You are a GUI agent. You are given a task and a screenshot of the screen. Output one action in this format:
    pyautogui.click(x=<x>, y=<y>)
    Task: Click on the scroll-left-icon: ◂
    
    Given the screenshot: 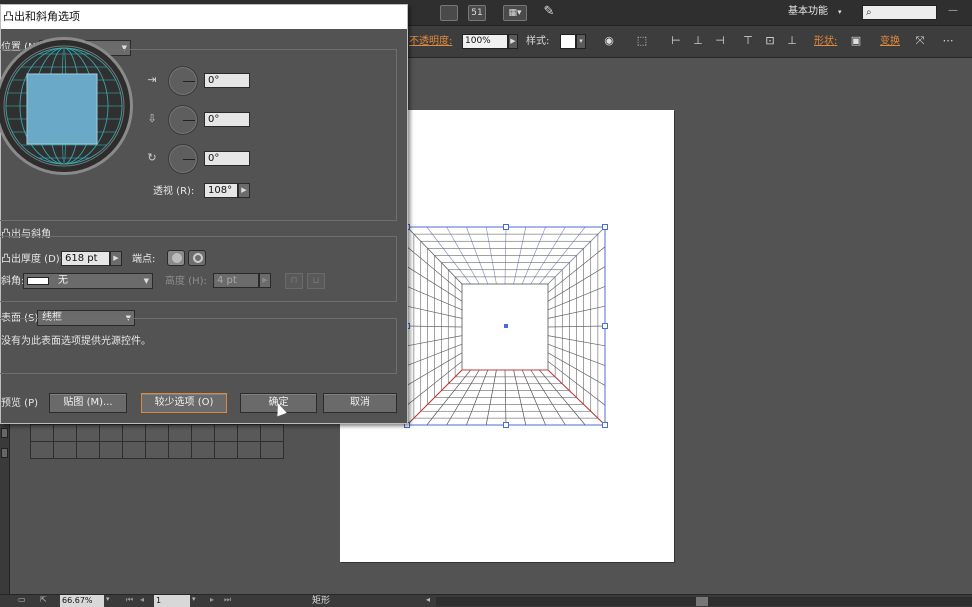 What is the action you would take?
    pyautogui.click(x=428, y=599)
    